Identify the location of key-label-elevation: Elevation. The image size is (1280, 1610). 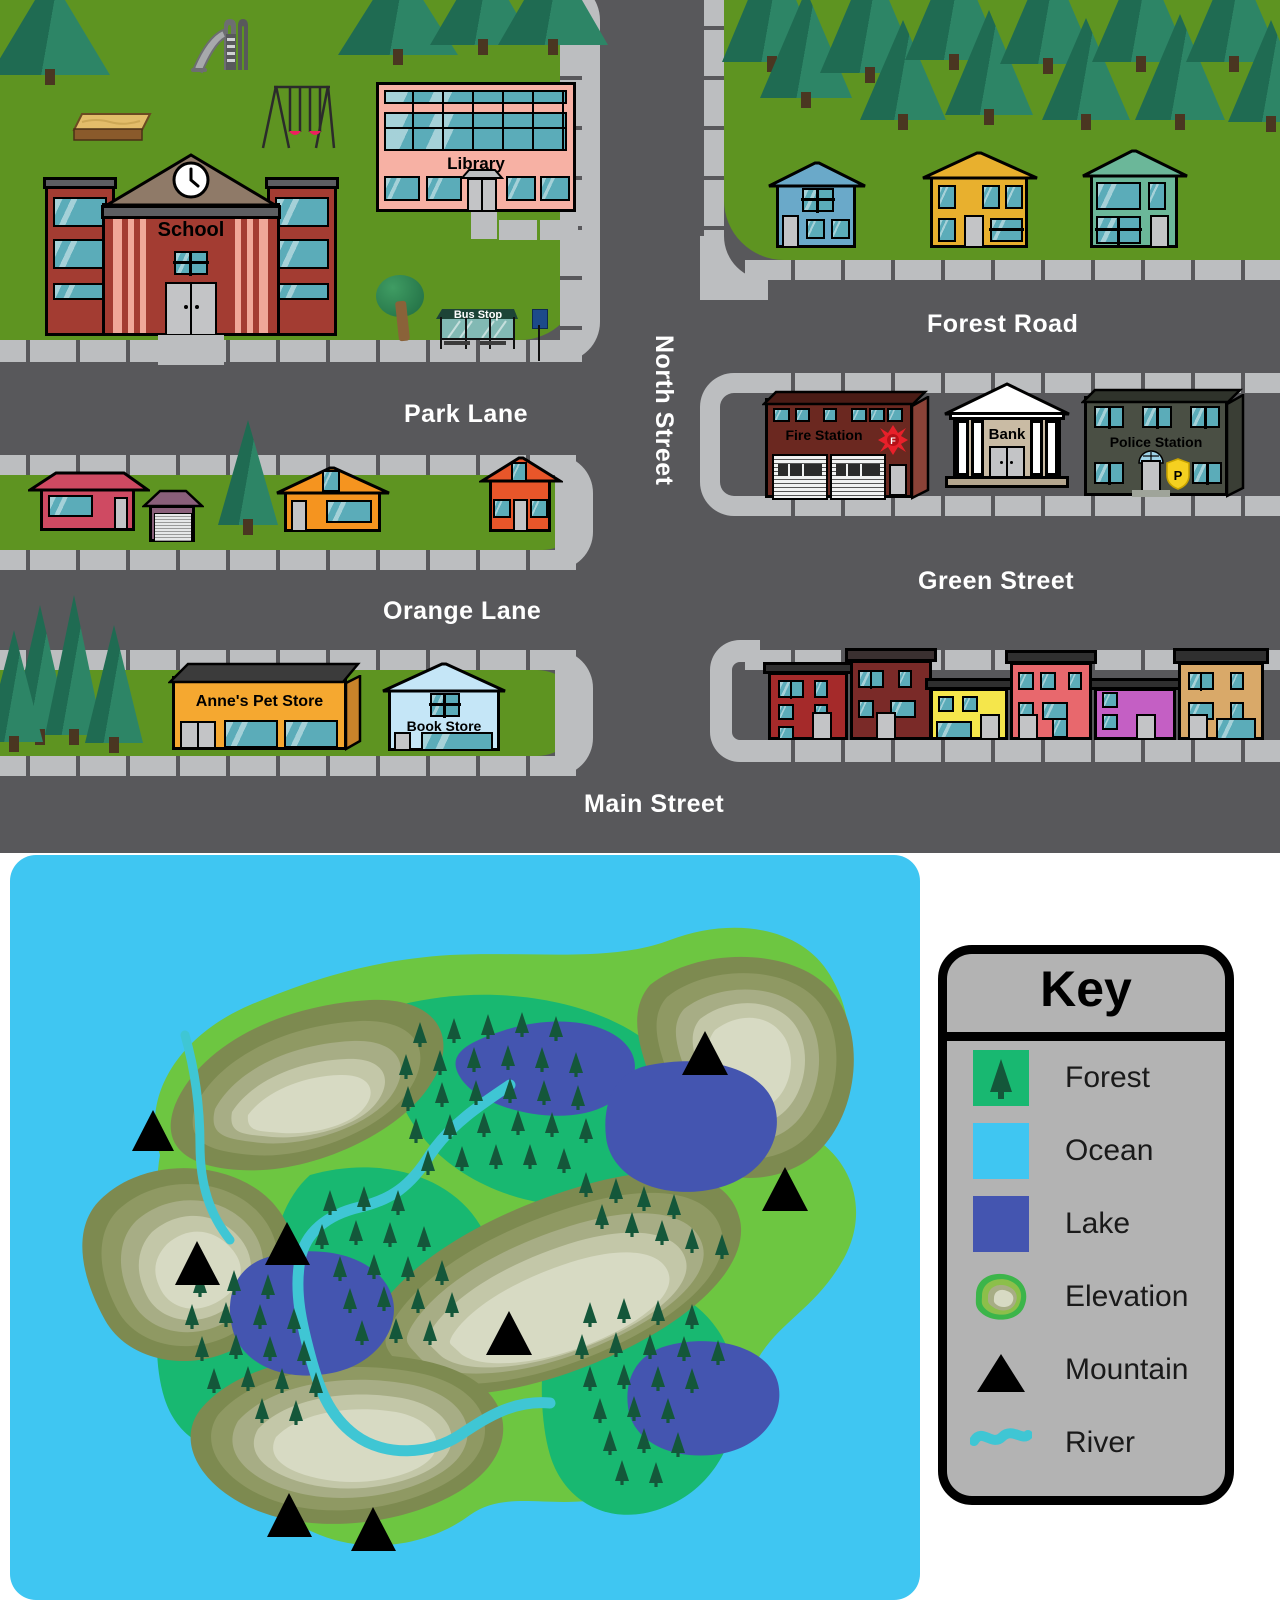
(1127, 1296).